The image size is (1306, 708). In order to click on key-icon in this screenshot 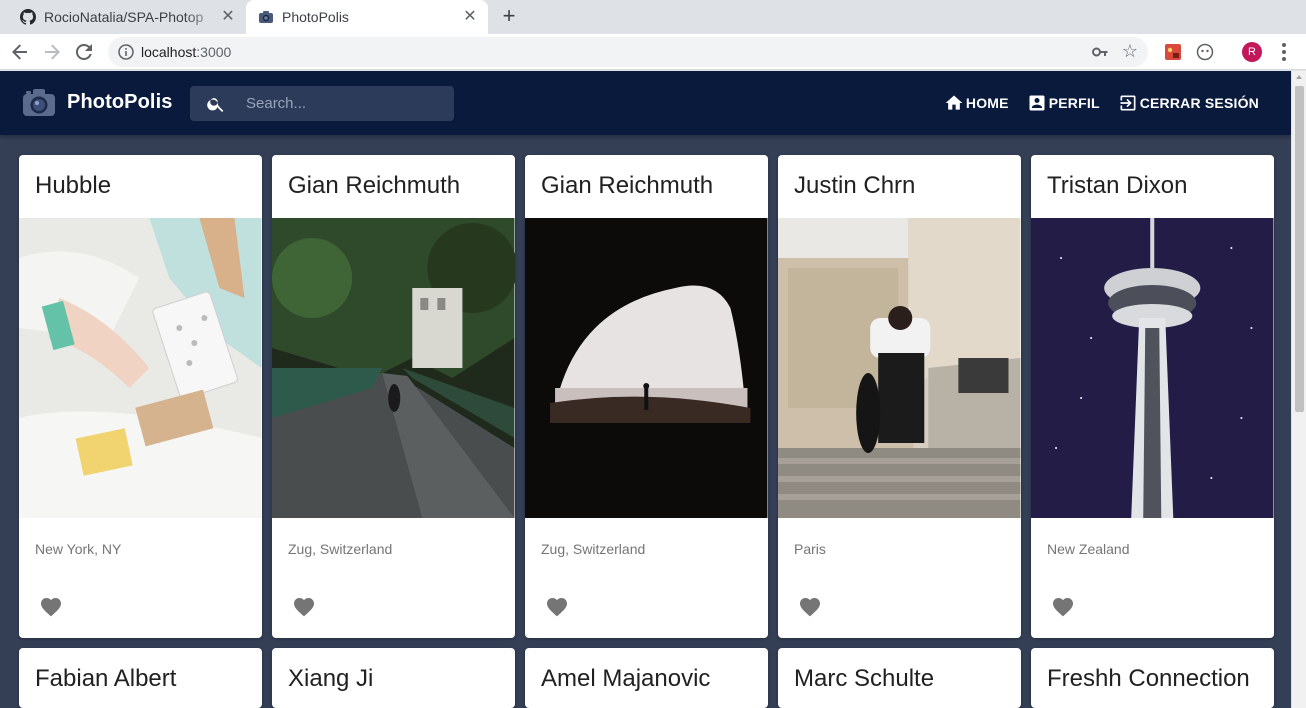, I will do `click(1100, 52)`.